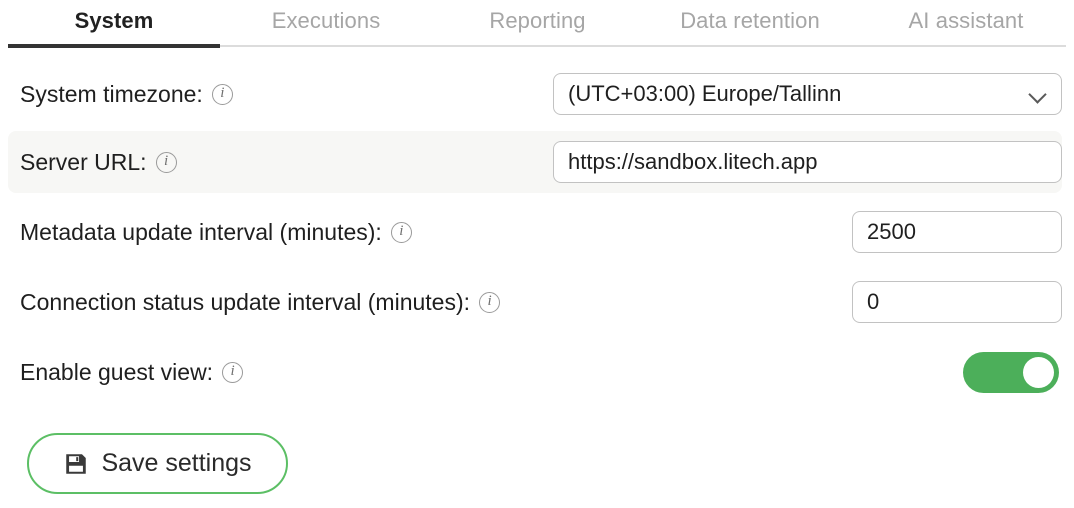 The width and height of the screenshot is (1074, 508). What do you see at coordinates (535, 372) in the screenshot?
I see `setting-row-guest-view: Enable guest view: i` at bounding box center [535, 372].